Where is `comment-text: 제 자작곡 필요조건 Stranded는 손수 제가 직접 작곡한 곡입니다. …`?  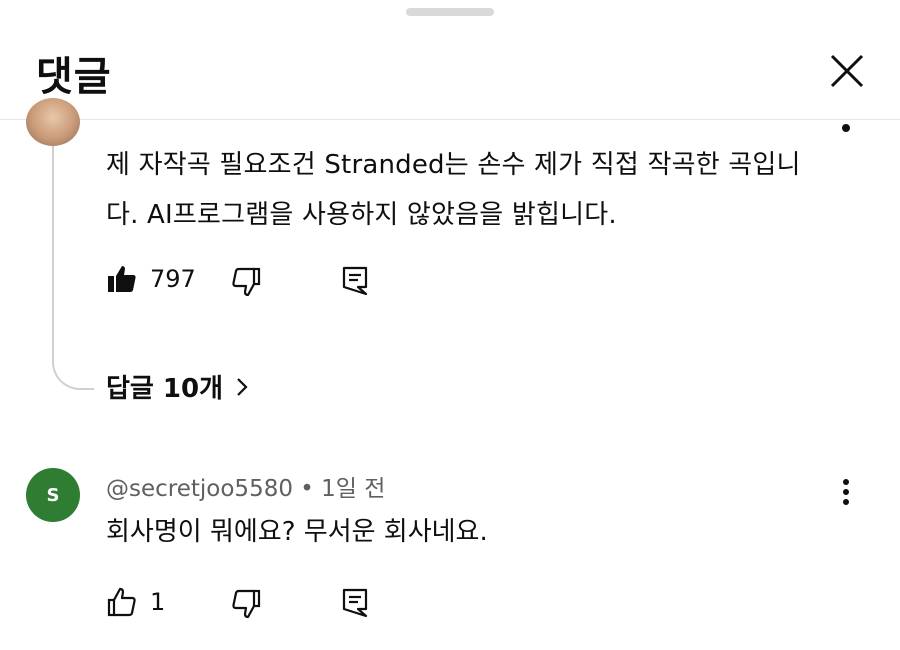
comment-text: 제 자작곡 필요조건 Stranded는 손수 제가 직접 작곡한 곡입니다. … is located at coordinates (453, 190).